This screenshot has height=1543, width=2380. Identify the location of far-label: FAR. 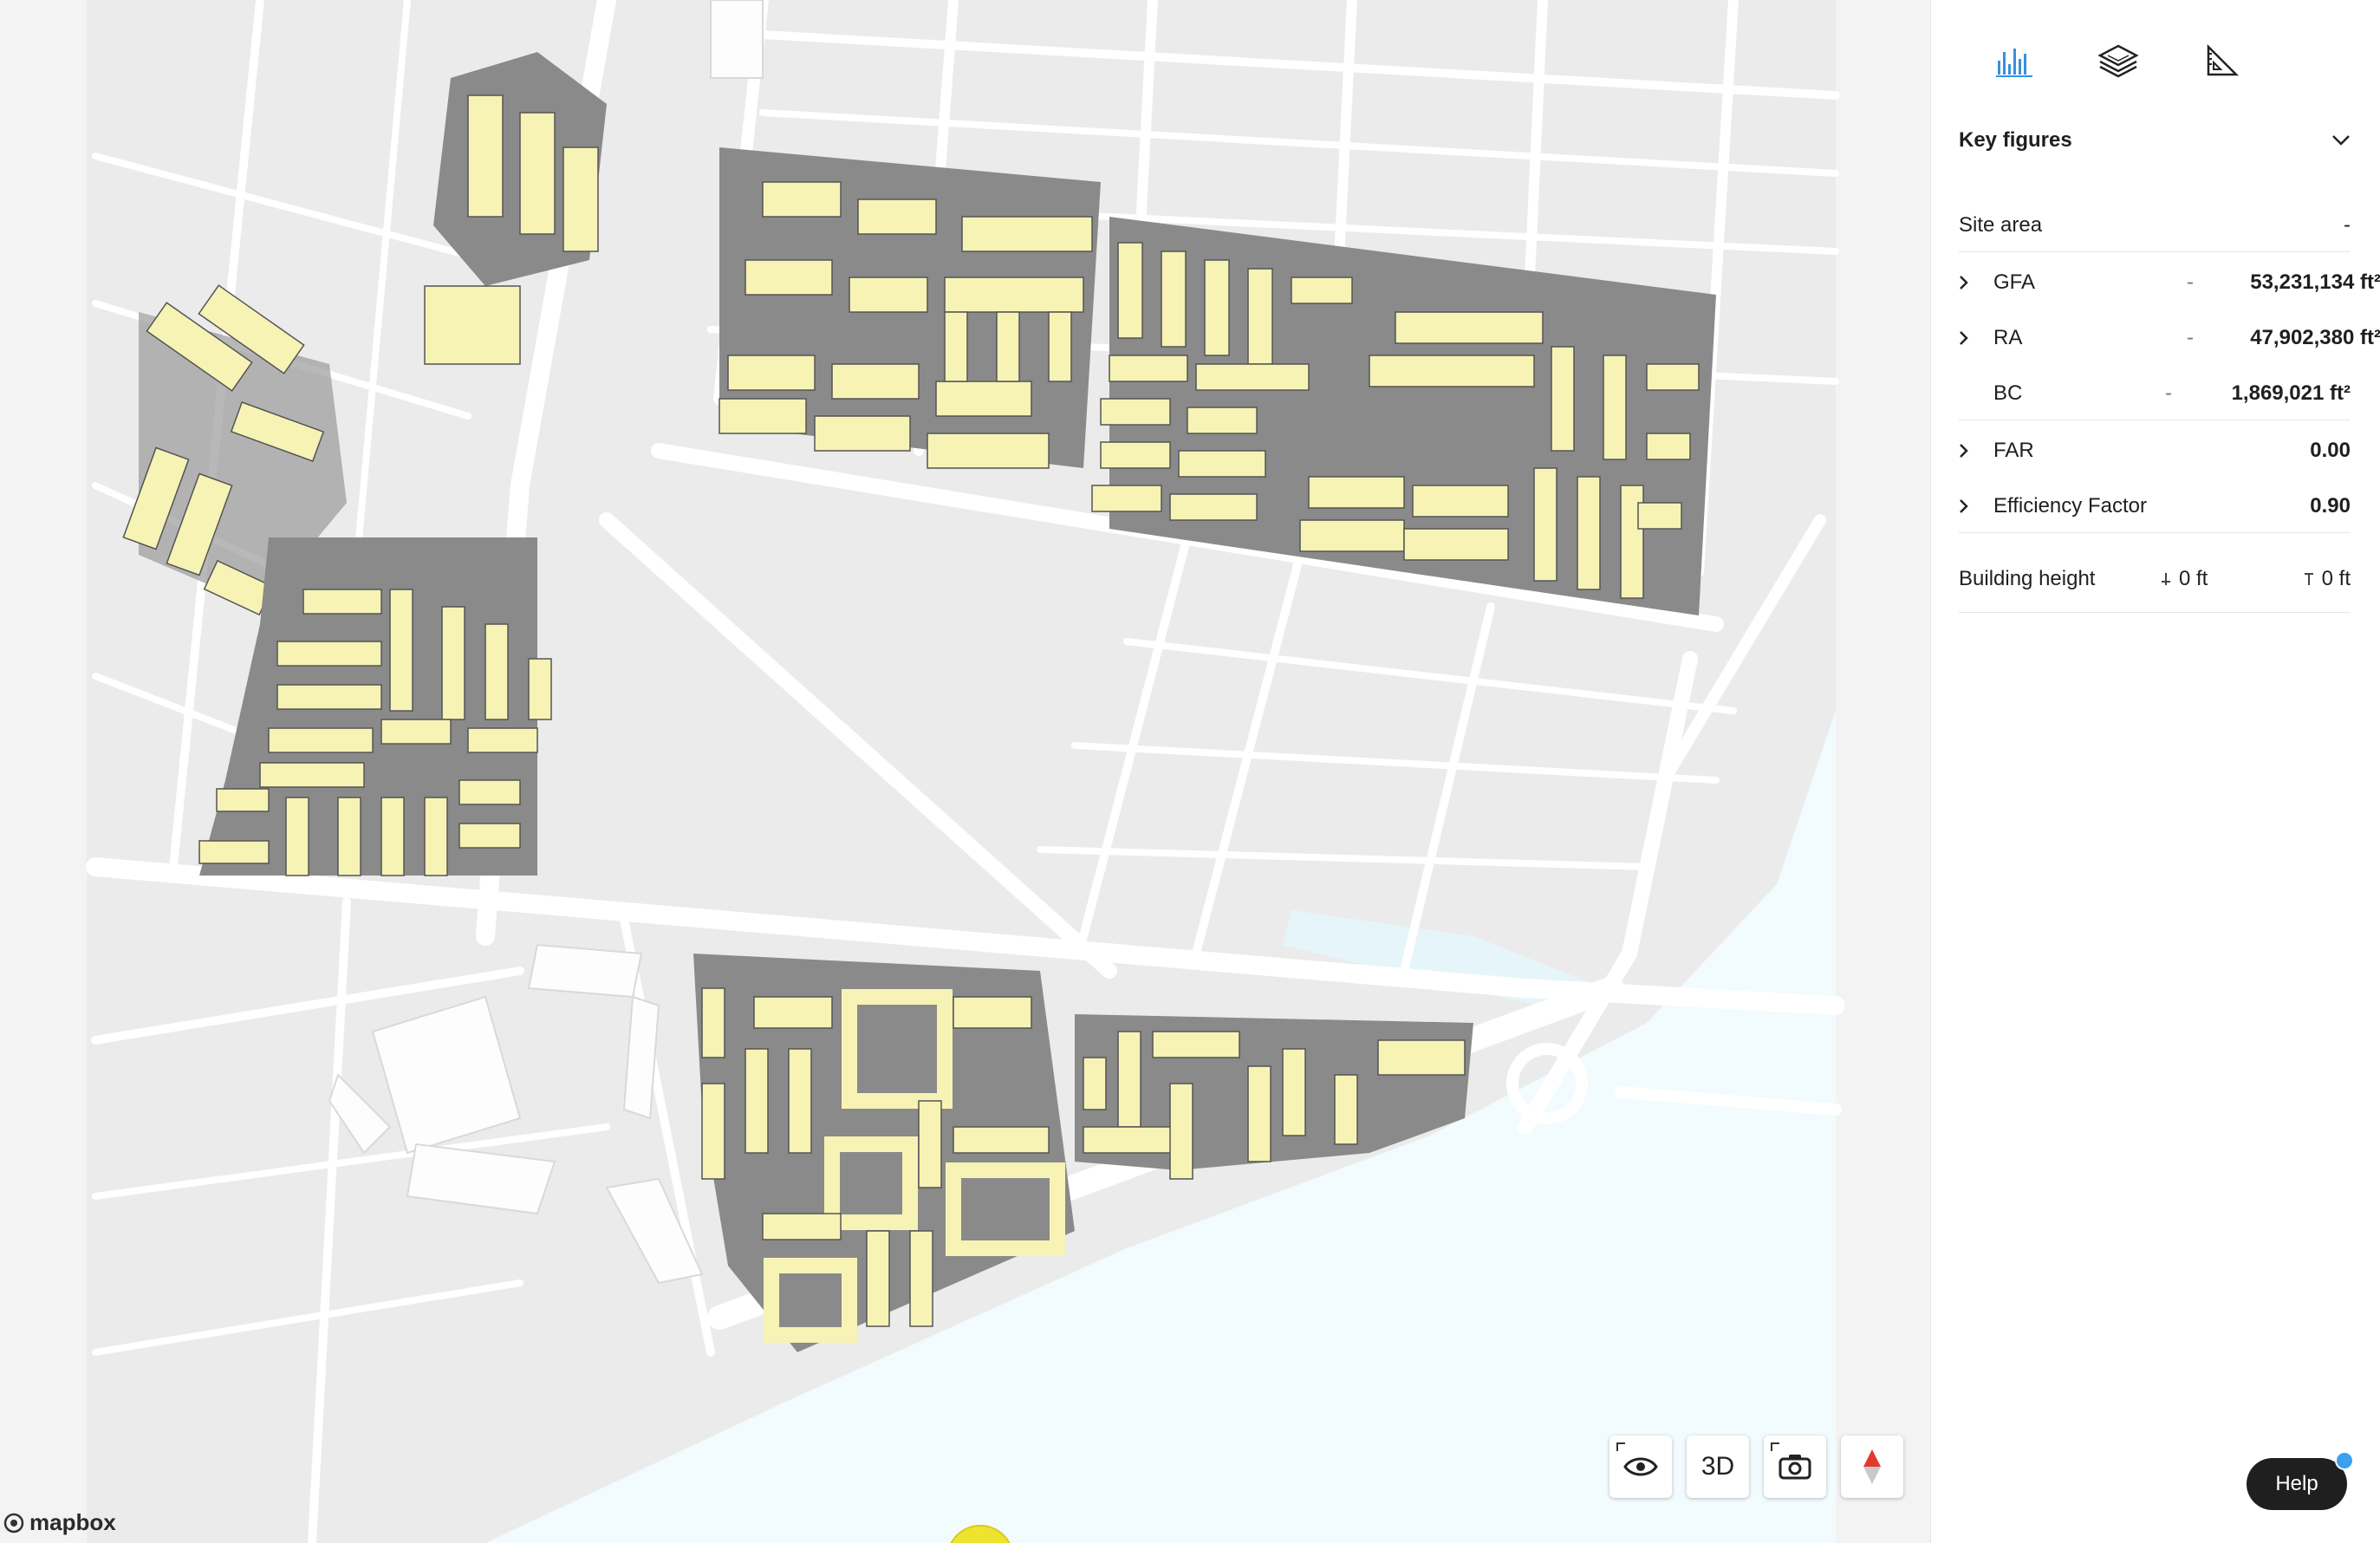
(2013, 451).